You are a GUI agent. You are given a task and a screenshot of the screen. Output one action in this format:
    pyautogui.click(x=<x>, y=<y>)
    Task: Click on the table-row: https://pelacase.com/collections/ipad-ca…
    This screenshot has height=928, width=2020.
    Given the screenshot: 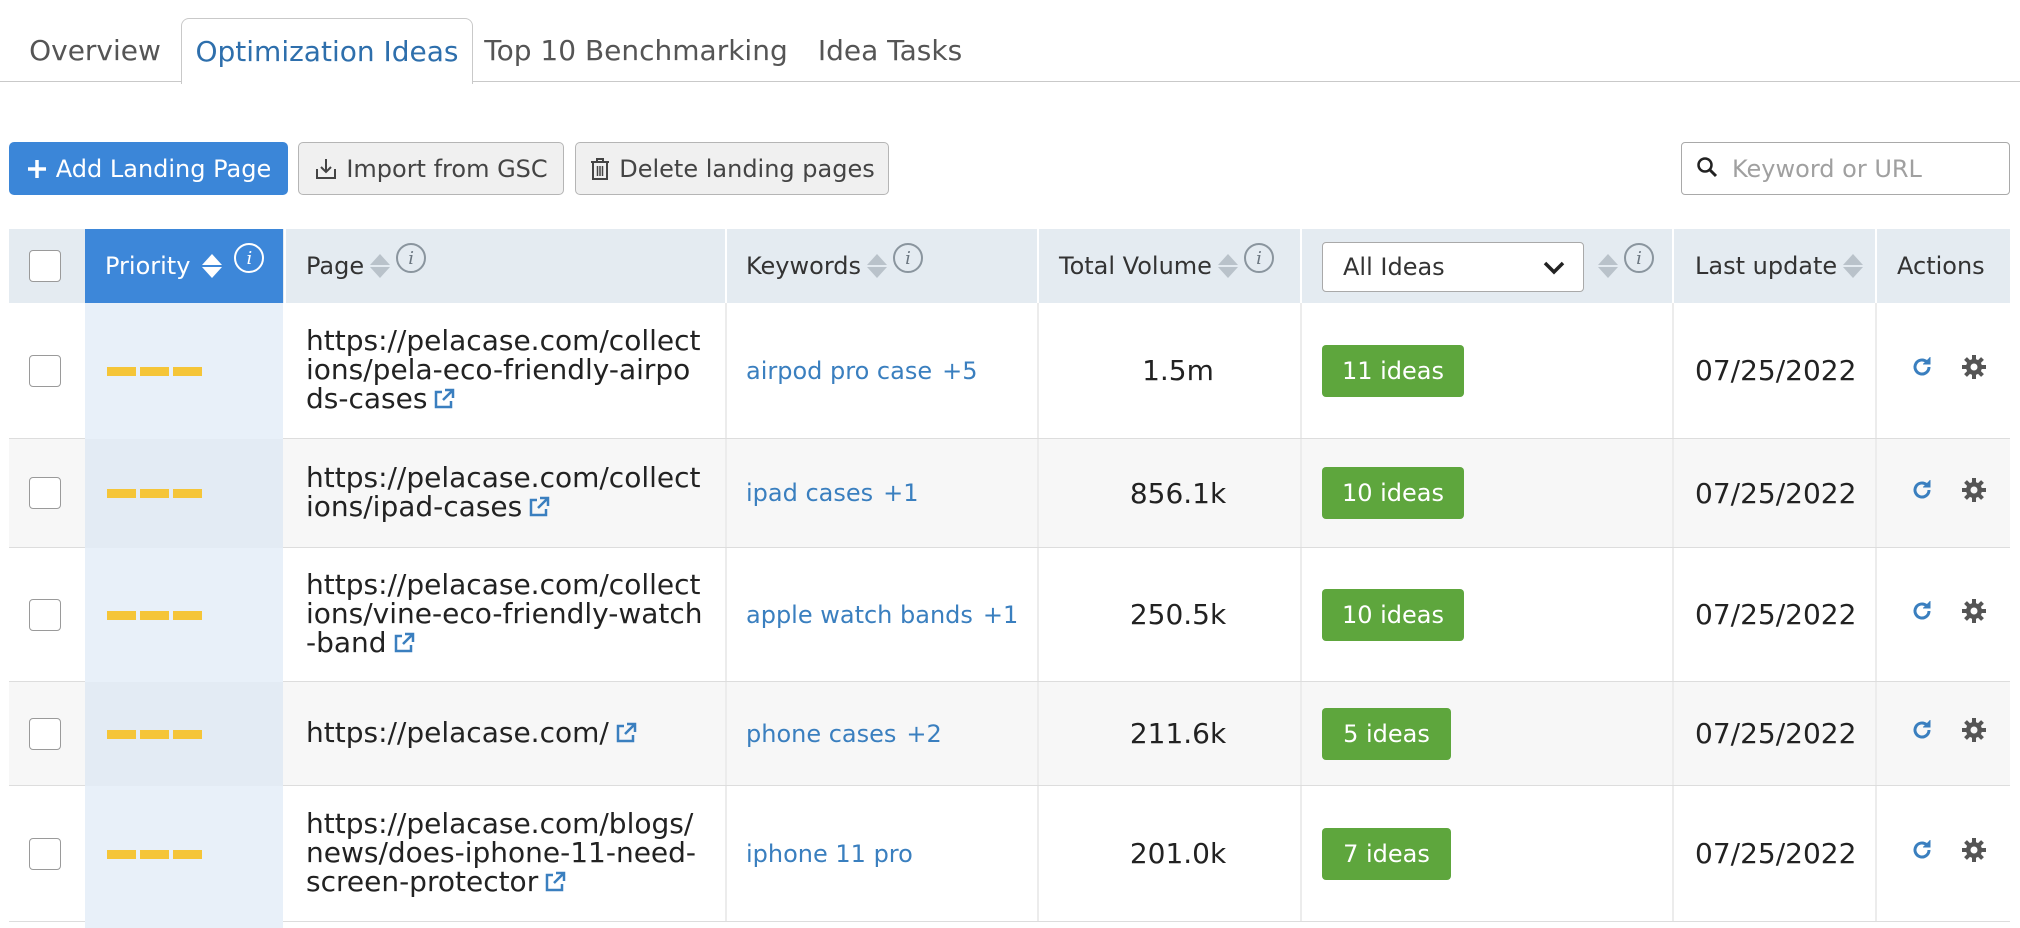 What is the action you would take?
    pyautogui.click(x=1009, y=493)
    